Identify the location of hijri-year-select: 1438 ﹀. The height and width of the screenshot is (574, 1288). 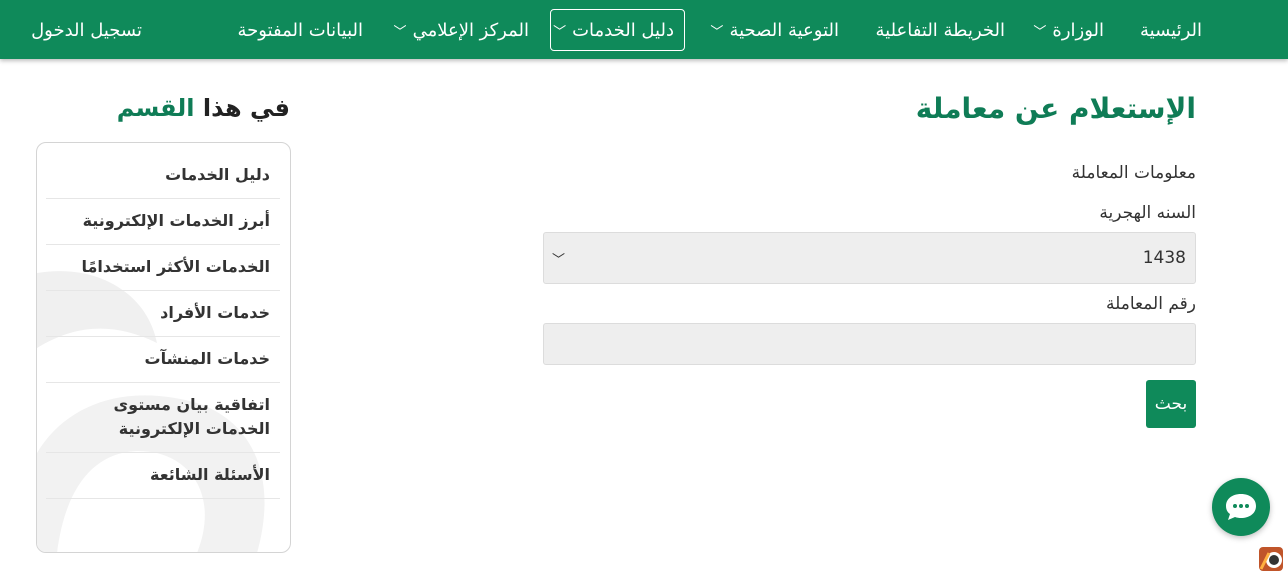
(869, 258).